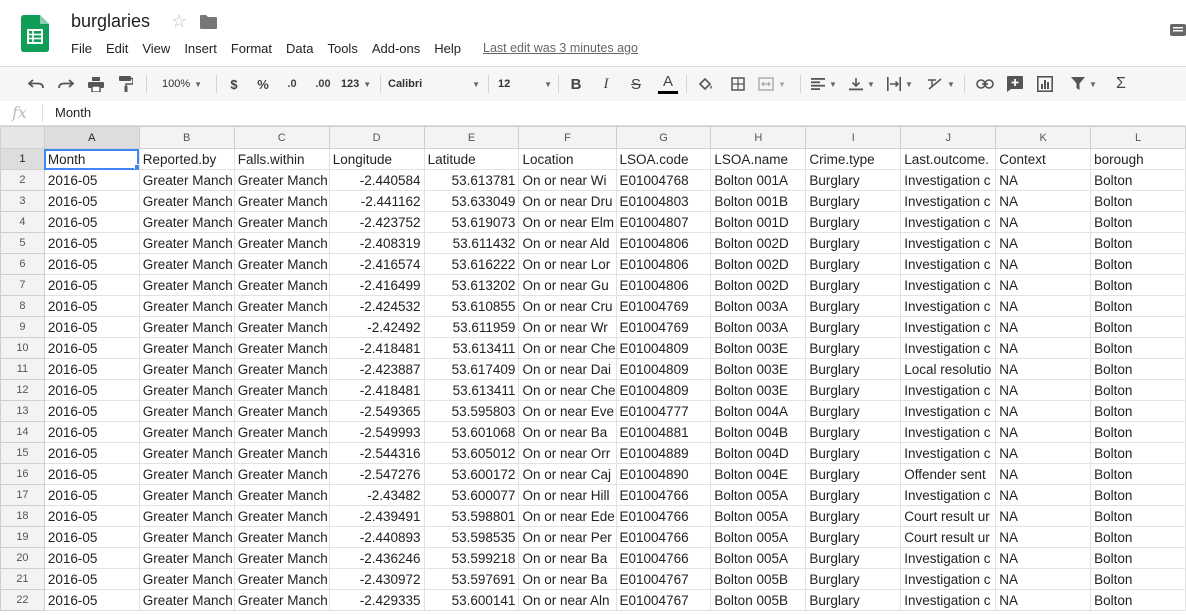 The height and width of the screenshot is (615, 1186). What do you see at coordinates (471, 201) in the screenshot?
I see `cell-e3: 53.633049` at bounding box center [471, 201].